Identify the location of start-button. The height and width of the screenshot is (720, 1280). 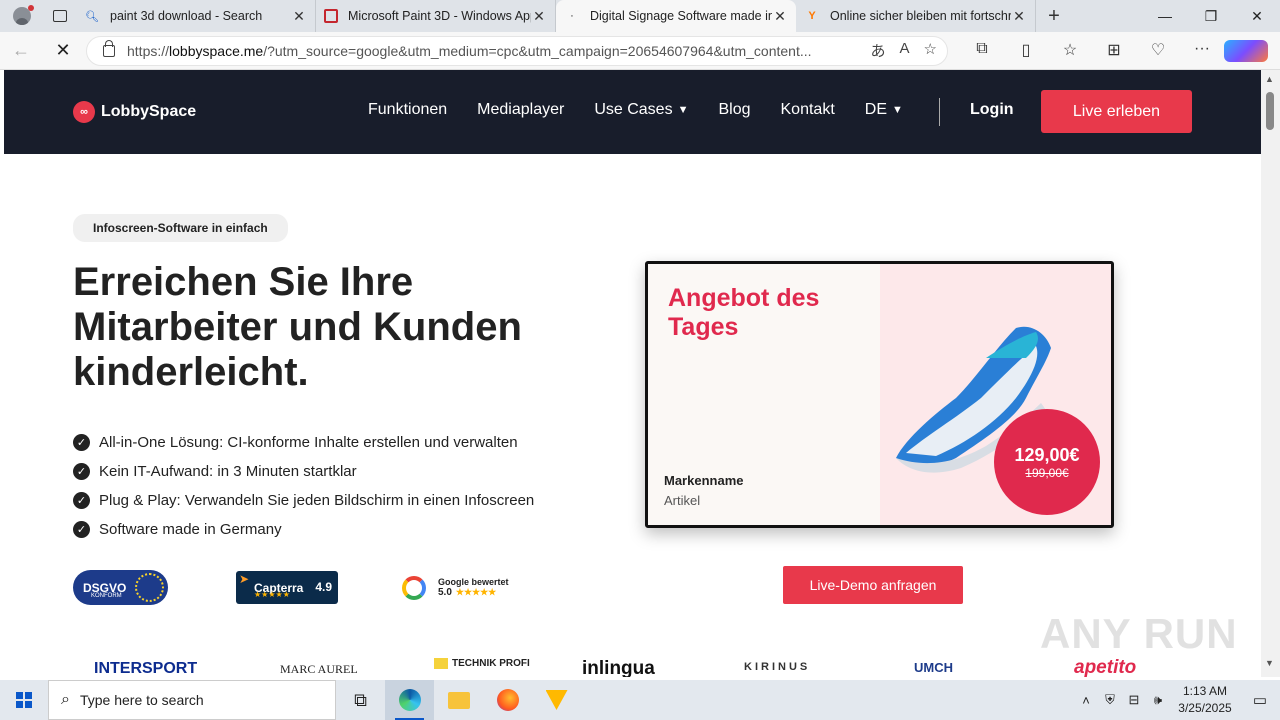
(24, 700).